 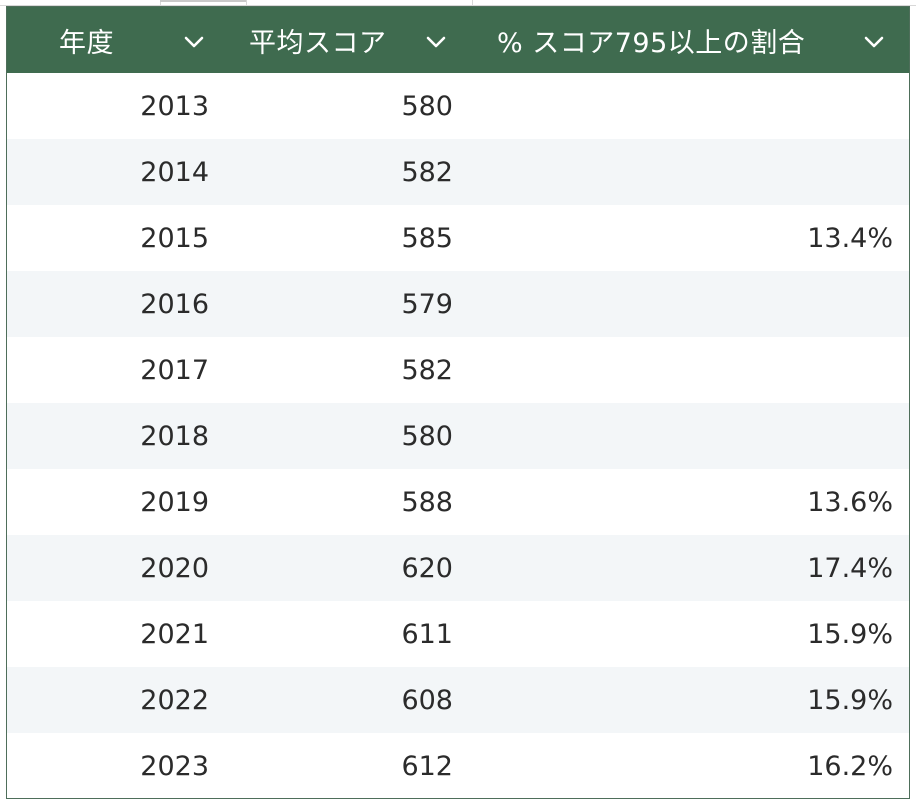 I want to click on header-year: 年度, so click(x=86, y=40).